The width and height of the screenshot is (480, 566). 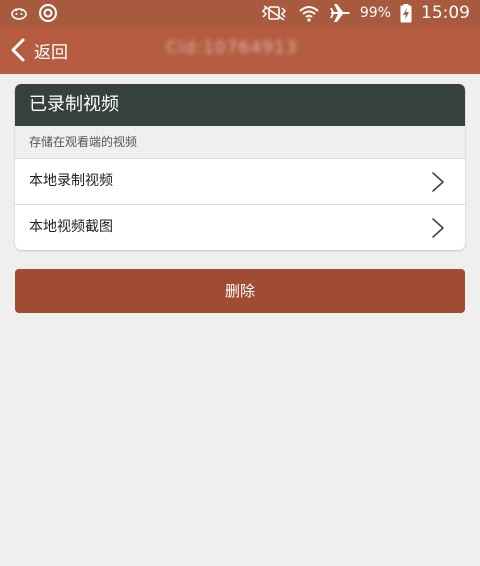 What do you see at coordinates (240, 227) in the screenshot?
I see `local-video-screenshots-item: 本地视频截图` at bounding box center [240, 227].